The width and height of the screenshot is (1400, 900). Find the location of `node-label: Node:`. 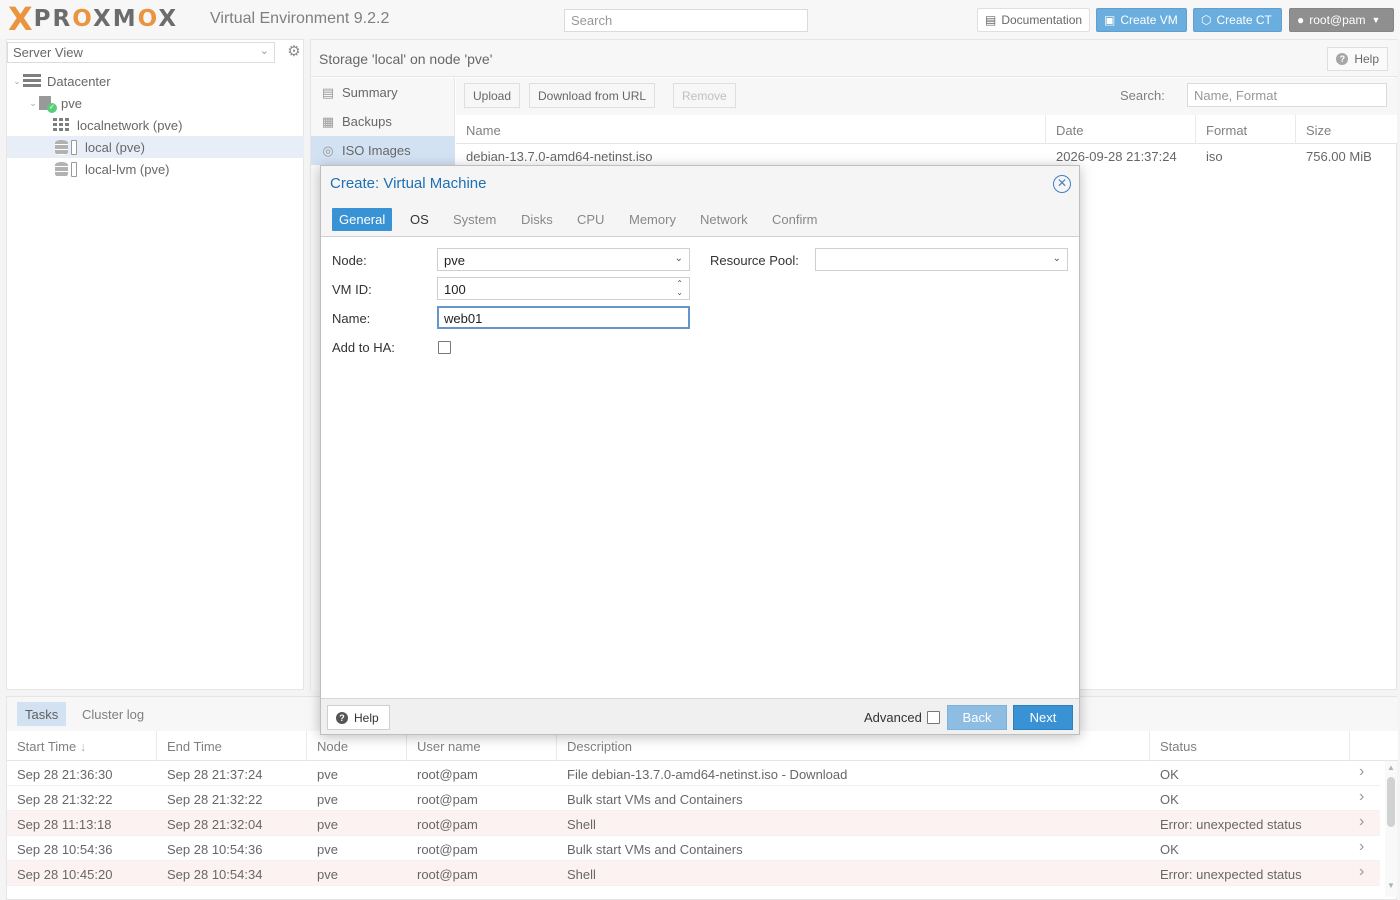

node-label: Node: is located at coordinates (349, 260).